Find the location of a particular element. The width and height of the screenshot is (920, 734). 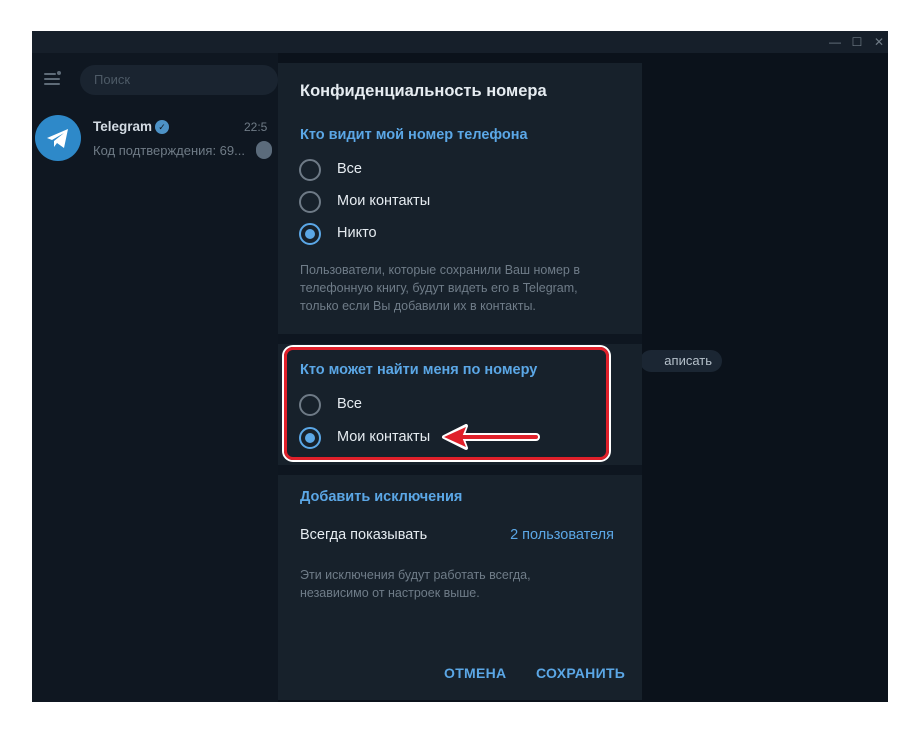

minimize-icon: — is located at coordinates (835, 42).